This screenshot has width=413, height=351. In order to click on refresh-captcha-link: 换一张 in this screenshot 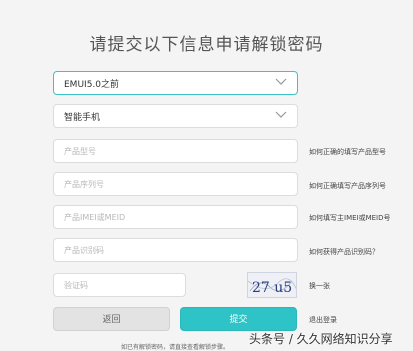, I will do `click(319, 286)`.